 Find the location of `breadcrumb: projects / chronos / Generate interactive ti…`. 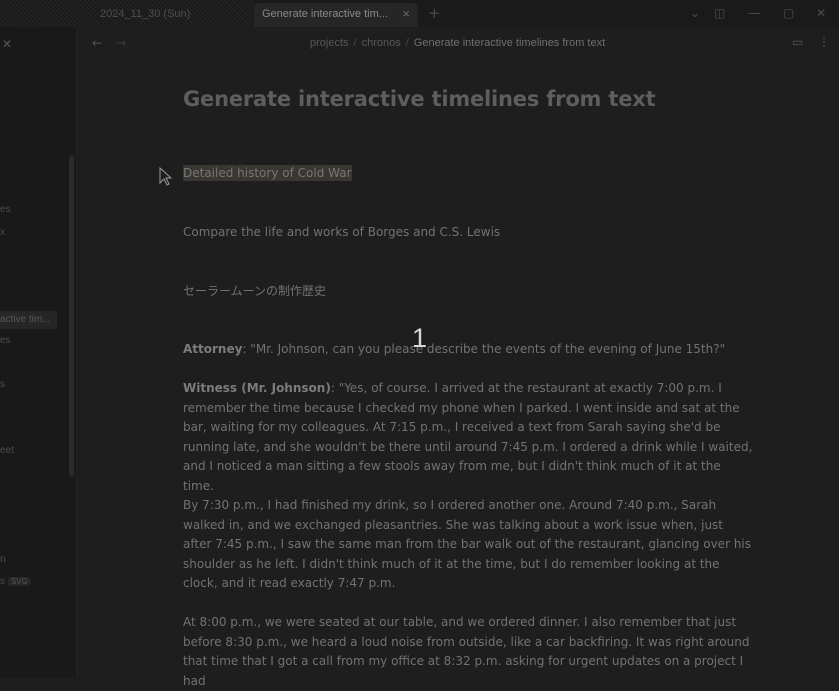

breadcrumb: projects / chronos / Generate interactive ti… is located at coordinates (457, 43).